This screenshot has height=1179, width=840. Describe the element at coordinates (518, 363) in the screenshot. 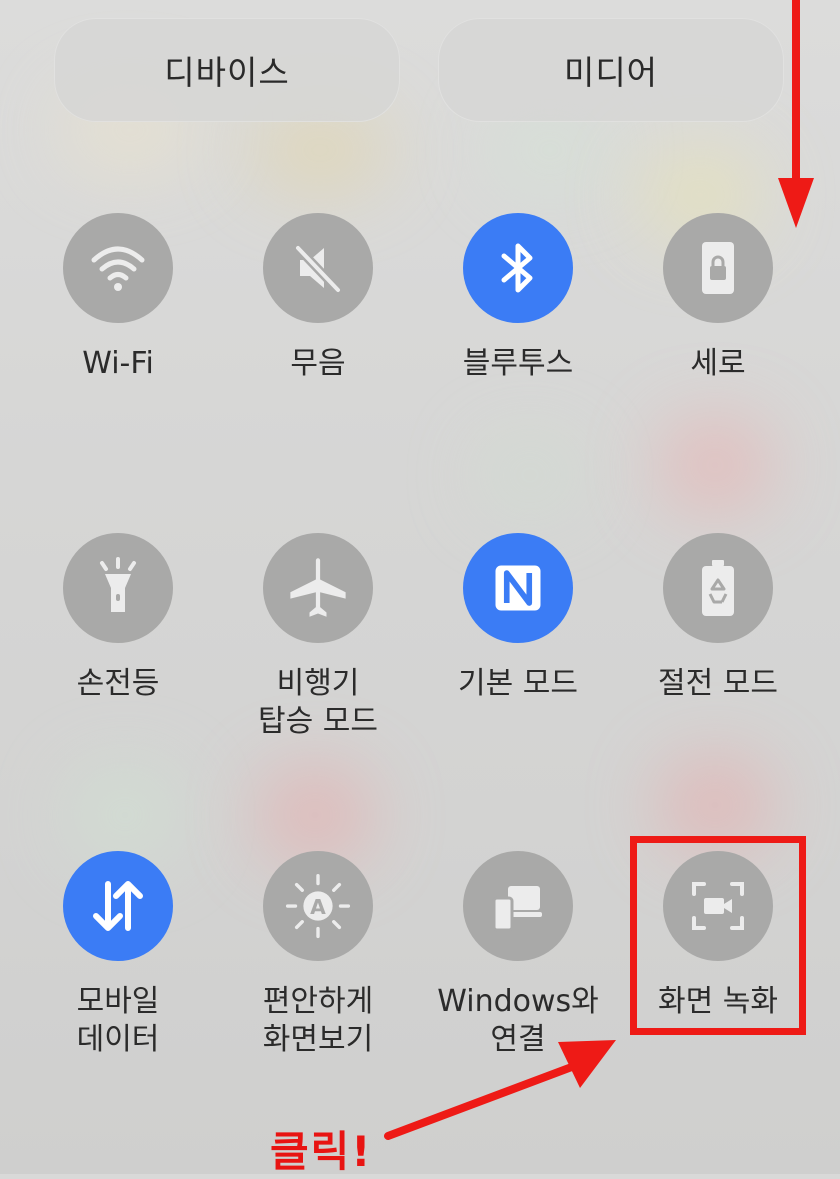

I see `bluetooth-label: 블루투스` at that location.